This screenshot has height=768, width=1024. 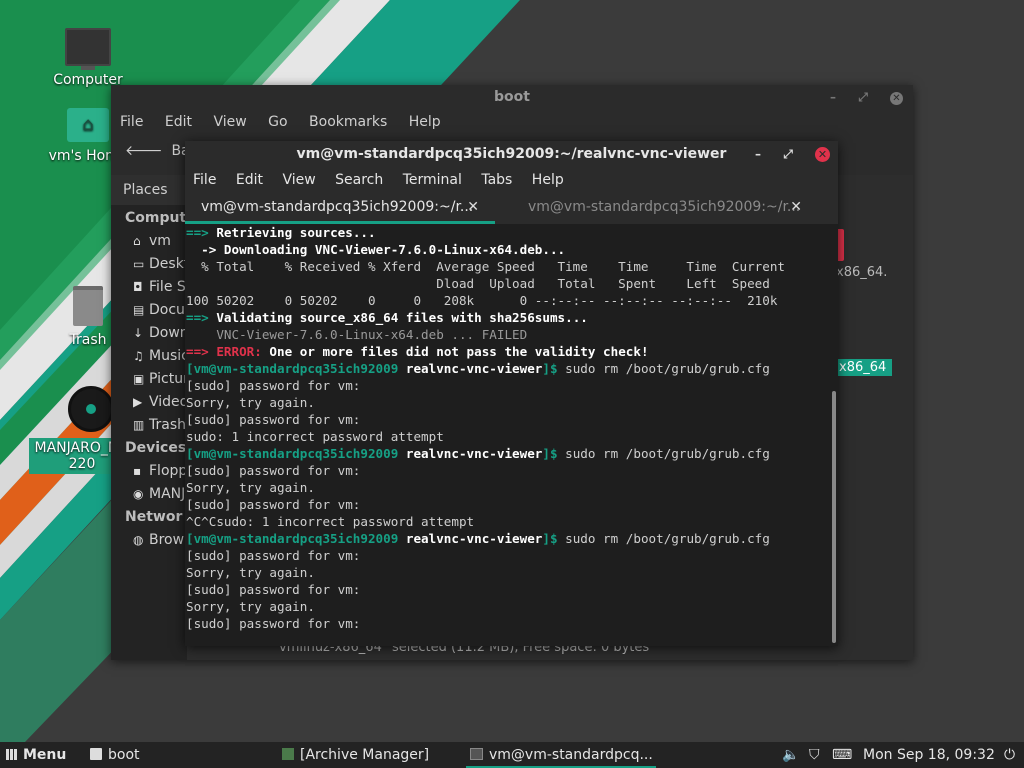 What do you see at coordinates (340, 208) in the screenshot?
I see `tab-1: vm@vm-standardpcq35ich92009:~/r... ✕` at bounding box center [340, 208].